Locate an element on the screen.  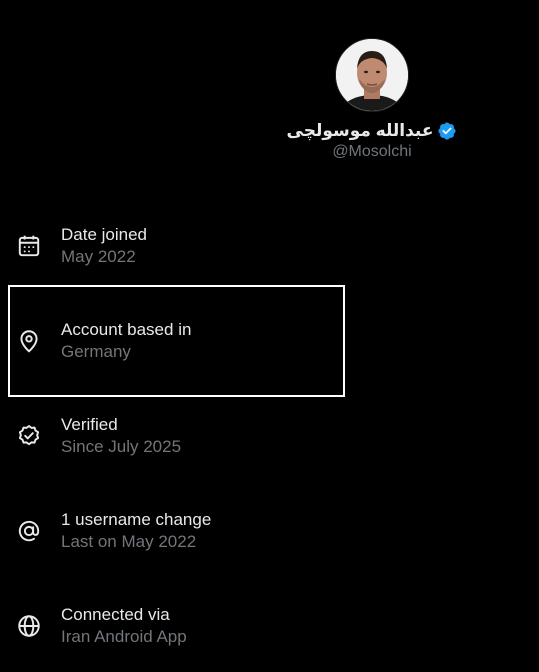
about-row-text: Verified Since July 2025 is located at coordinates (121, 436).